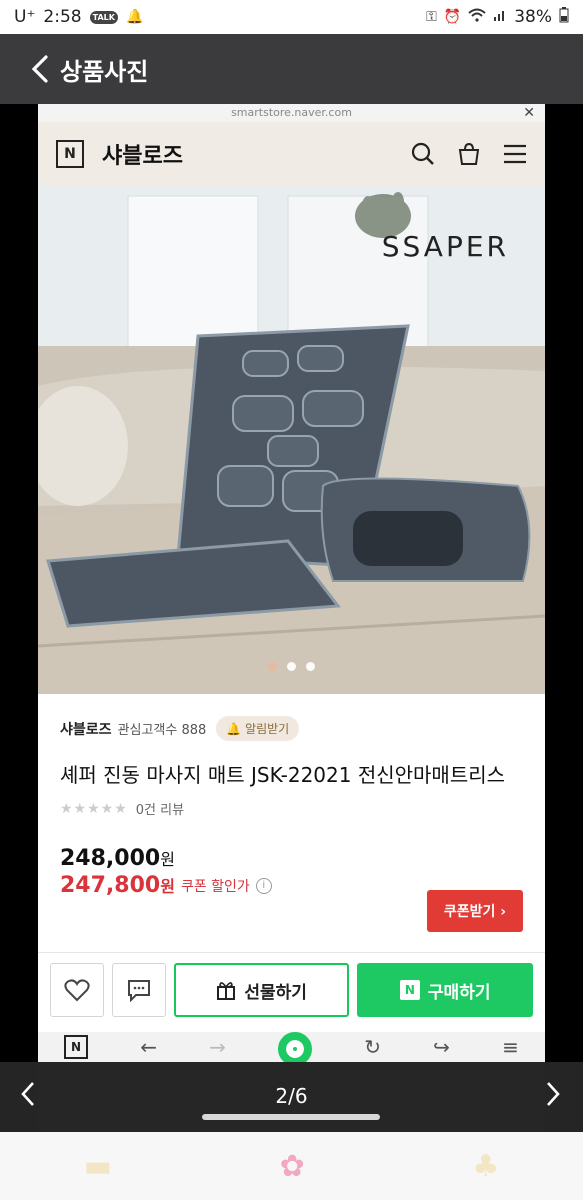 The width and height of the screenshot is (583, 1200). What do you see at coordinates (422, 153) in the screenshot?
I see `search-icon` at bounding box center [422, 153].